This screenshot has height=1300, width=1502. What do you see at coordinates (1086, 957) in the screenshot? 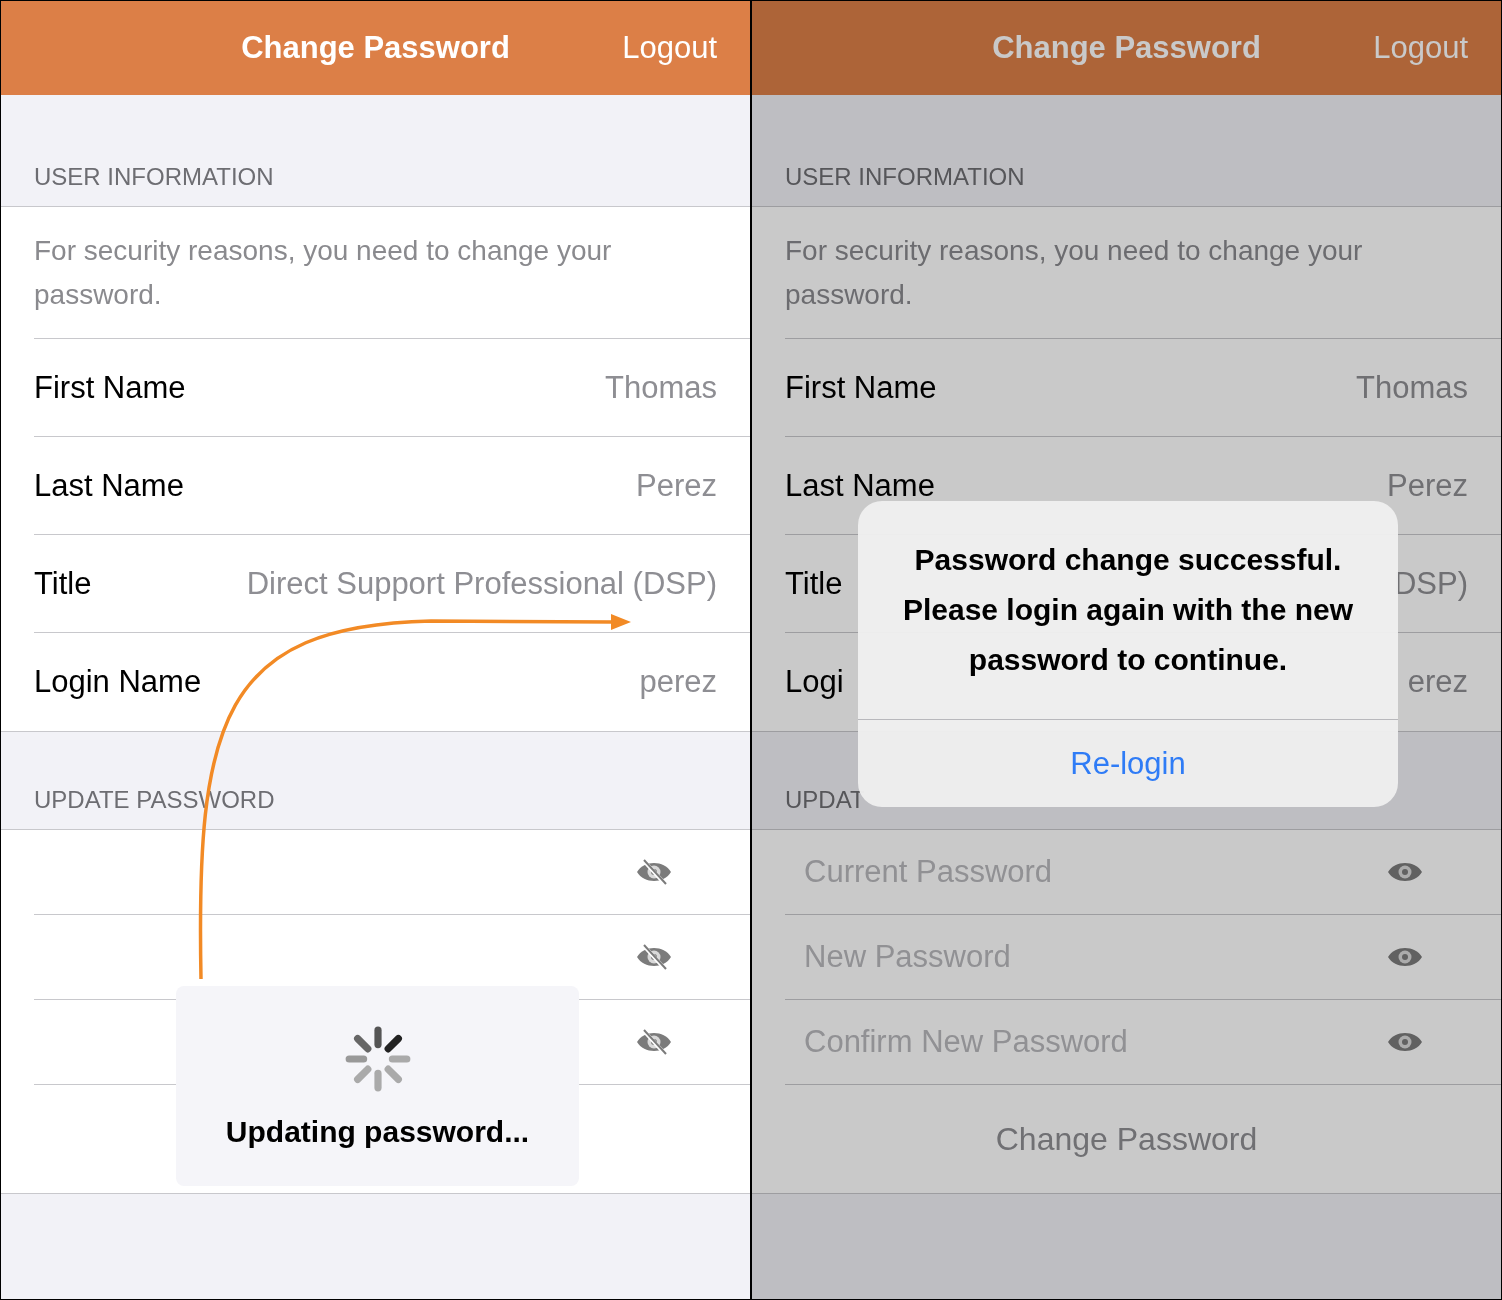
I see `password-field: New Password` at bounding box center [1086, 957].